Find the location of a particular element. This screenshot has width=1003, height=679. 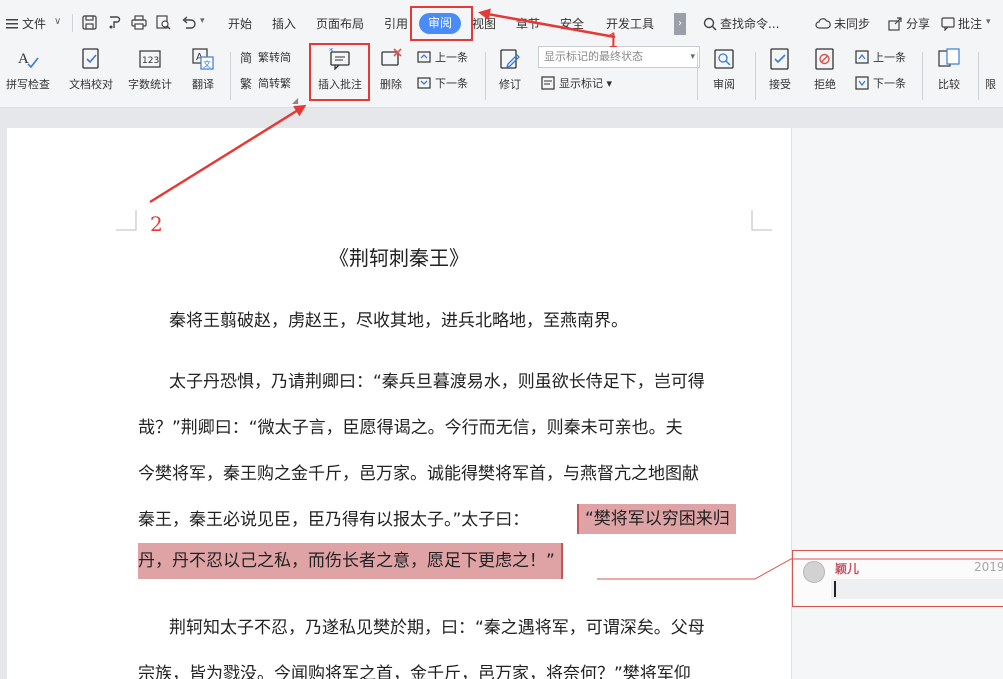

hamburger-icon is located at coordinates (12, 23).